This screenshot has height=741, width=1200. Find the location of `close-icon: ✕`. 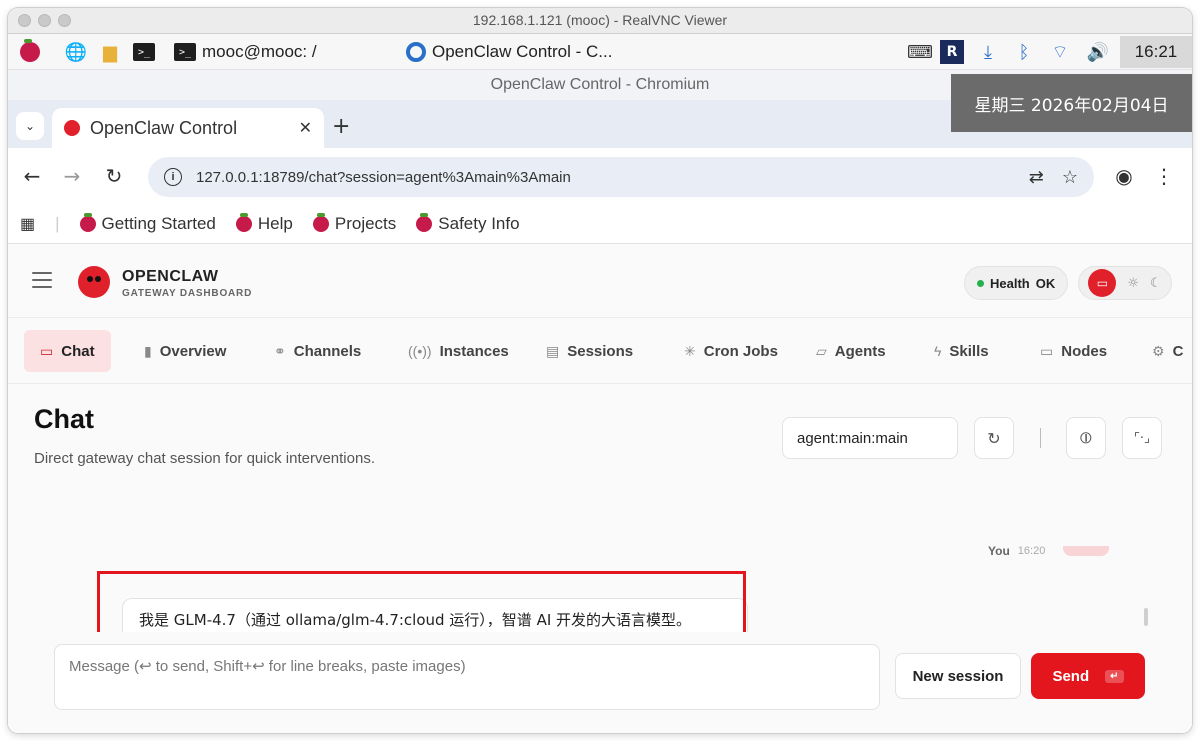

close-icon: ✕ is located at coordinates (305, 128).